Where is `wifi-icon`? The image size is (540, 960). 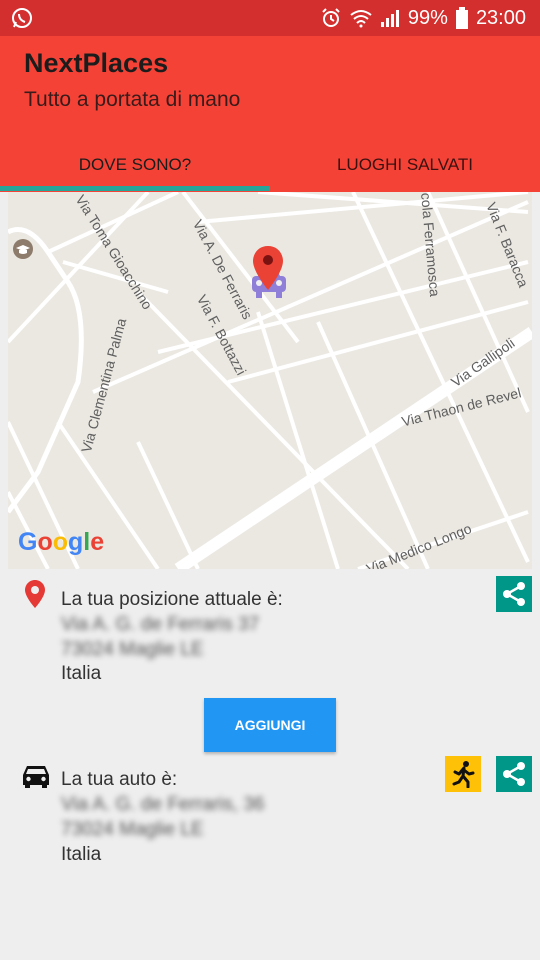
wifi-icon is located at coordinates (361, 18).